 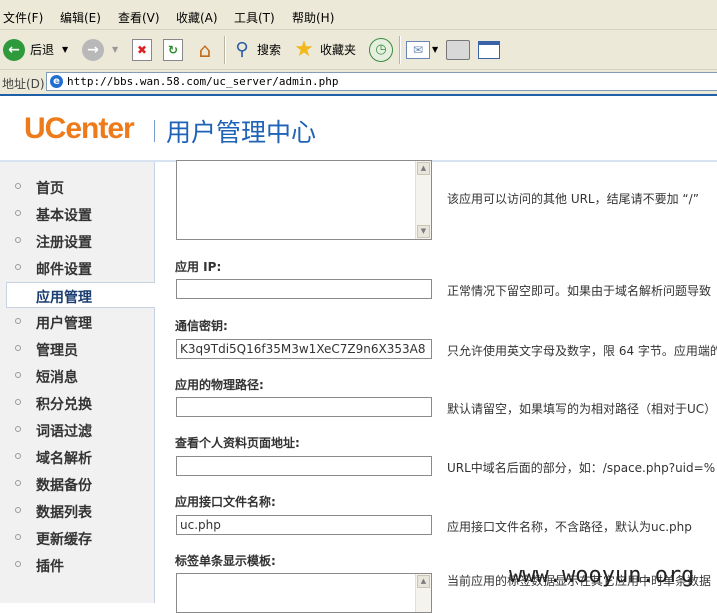 I want to click on app-ip-hint: 正常情况下留空即可。如果由于域名解析问题导致, so click(x=579, y=291).